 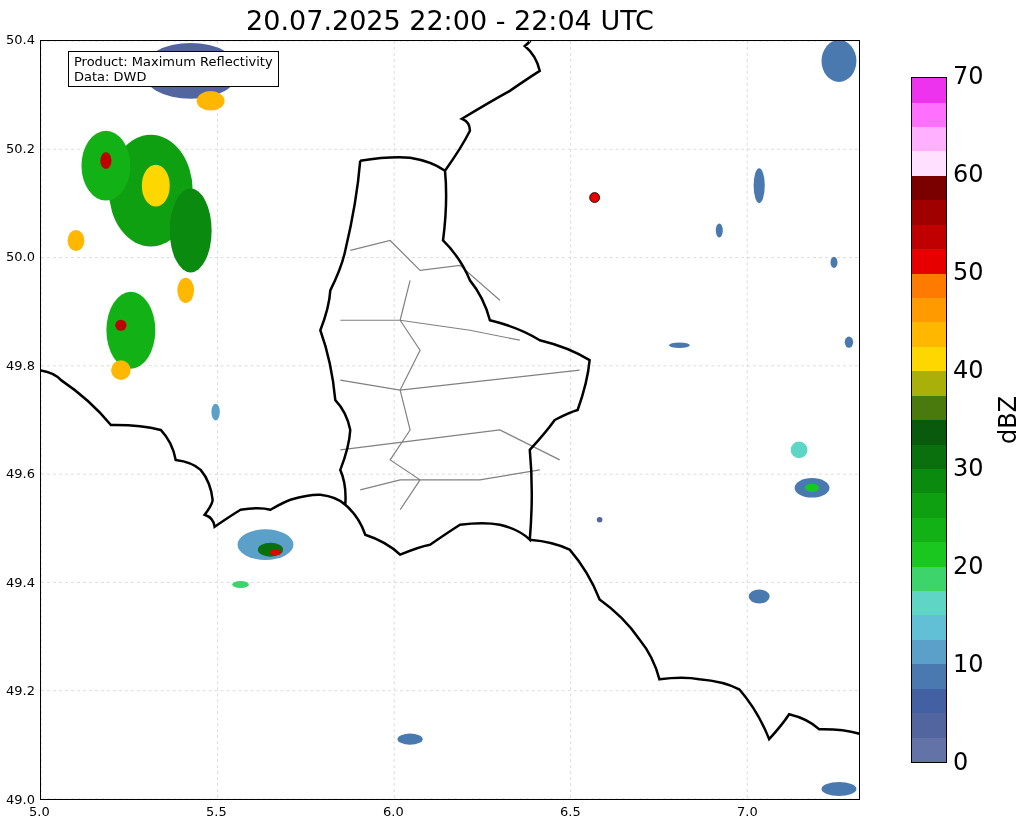 What do you see at coordinates (20, 582) in the screenshot?
I see `axis-tick-label: 49.4` at bounding box center [20, 582].